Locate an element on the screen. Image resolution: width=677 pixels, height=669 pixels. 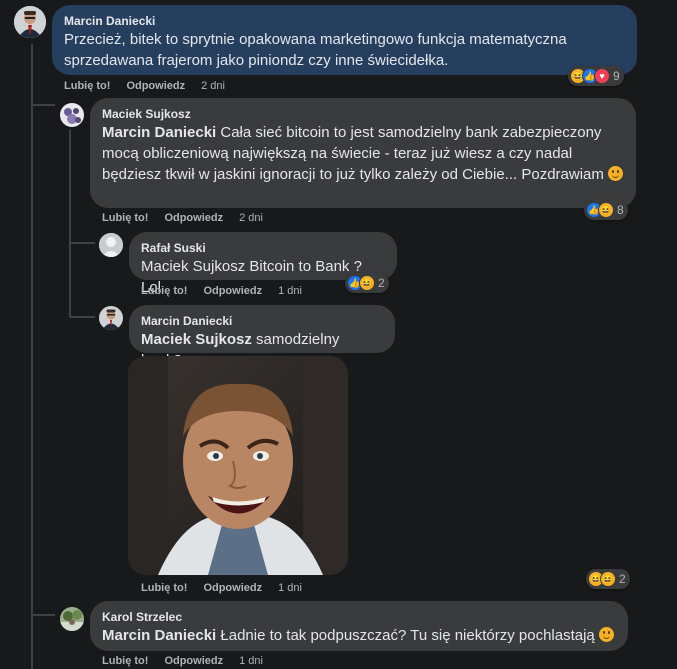
reaction-count: 9 is located at coordinates (616, 76).